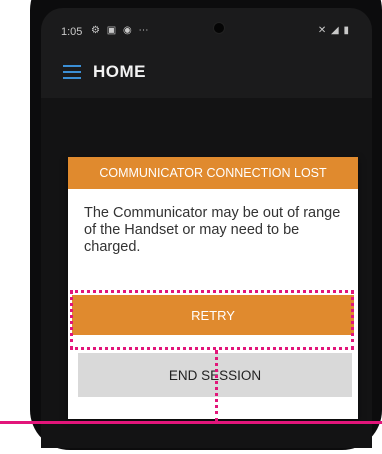 The image size is (382, 454). What do you see at coordinates (219, 28) in the screenshot?
I see `front-camera` at bounding box center [219, 28].